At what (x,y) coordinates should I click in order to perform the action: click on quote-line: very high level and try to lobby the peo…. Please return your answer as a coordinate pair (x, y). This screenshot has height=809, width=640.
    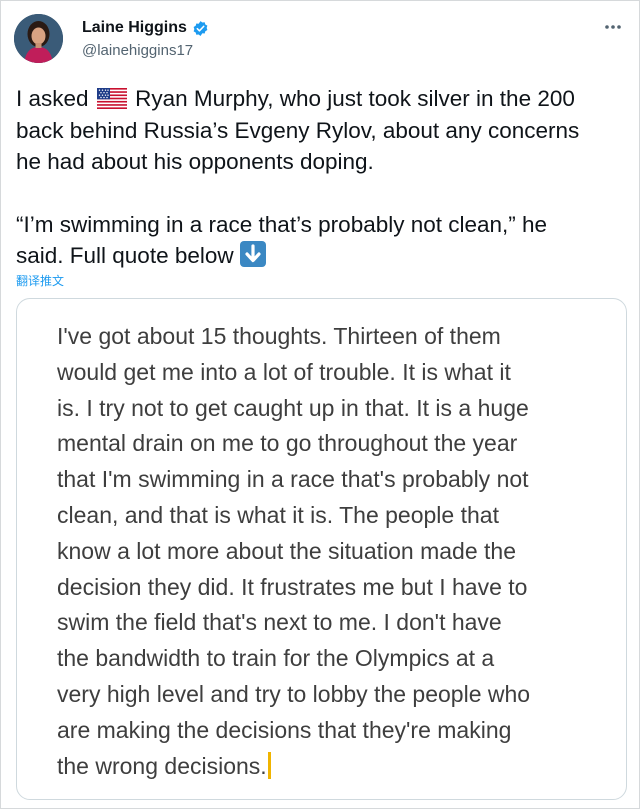
    Looking at the image, I should click on (294, 693).